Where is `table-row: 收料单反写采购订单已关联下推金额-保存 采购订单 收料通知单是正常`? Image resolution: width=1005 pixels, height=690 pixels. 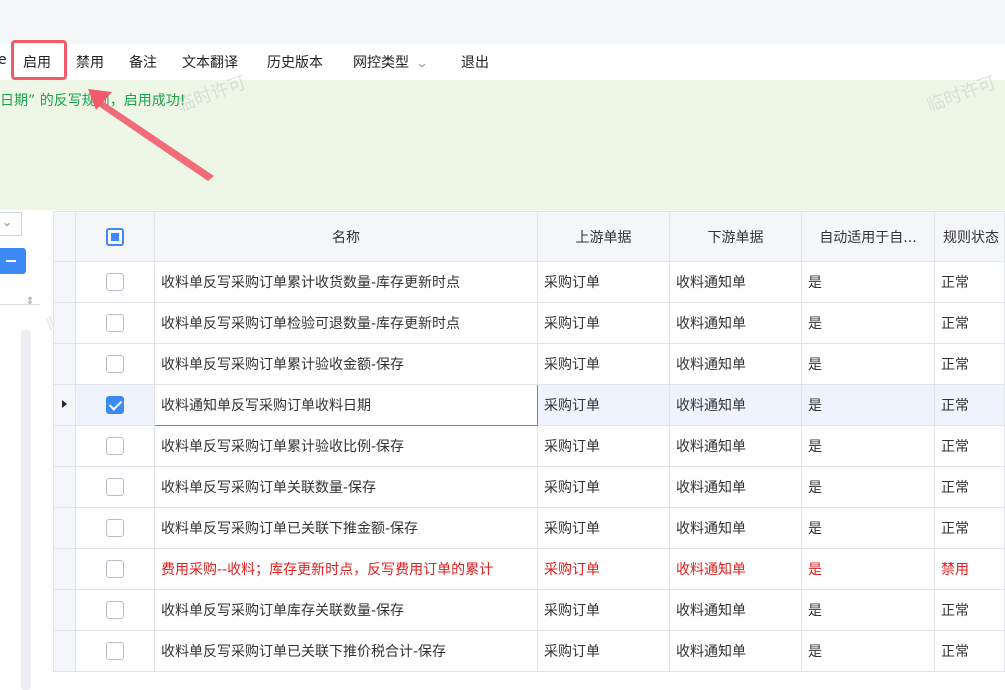 table-row: 收料单反写采购订单已关联下推金额-保存 采购订单 收料通知单是正常 is located at coordinates (529, 528).